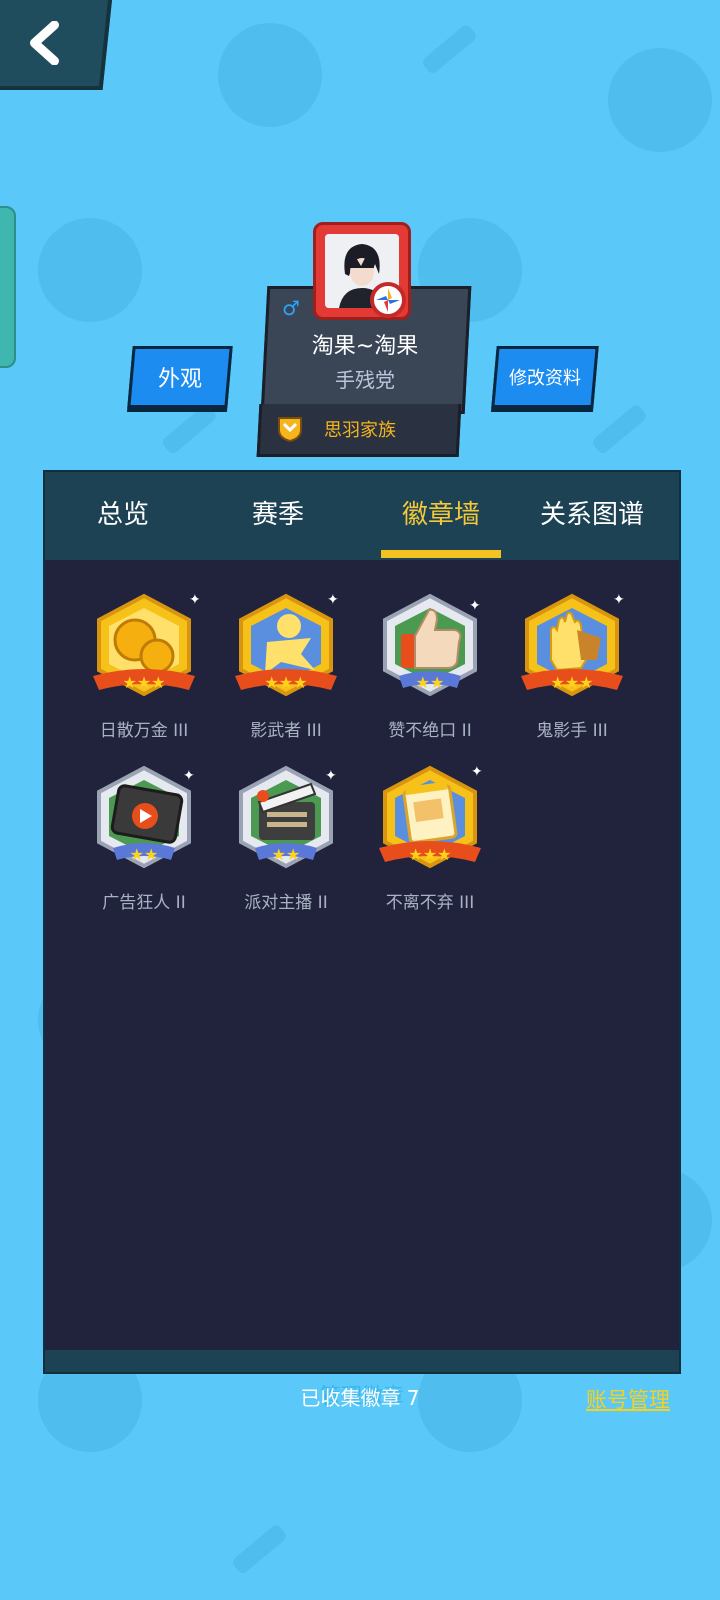 The width and height of the screenshot is (720, 1600). I want to click on badge-item: ★★ ✦ 派对主播 II, so click(286, 842).